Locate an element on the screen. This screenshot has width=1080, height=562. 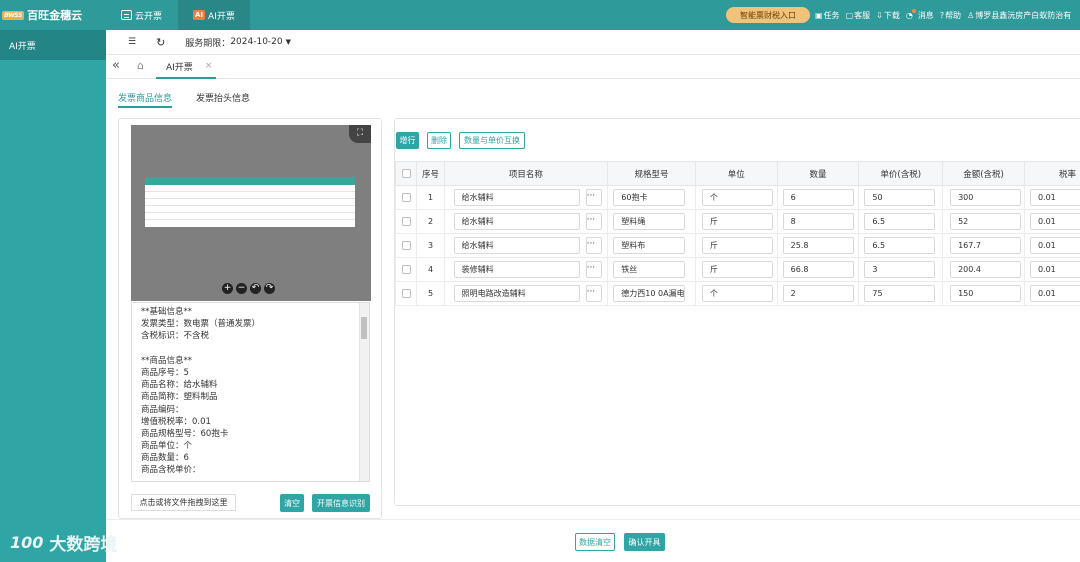
col-header: 税率 is located at coordinates (1051, 173).